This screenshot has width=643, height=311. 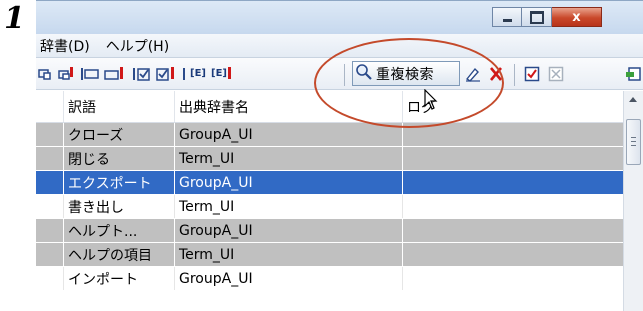 I want to click on checkbox-disabled-icon, so click(x=556, y=74).